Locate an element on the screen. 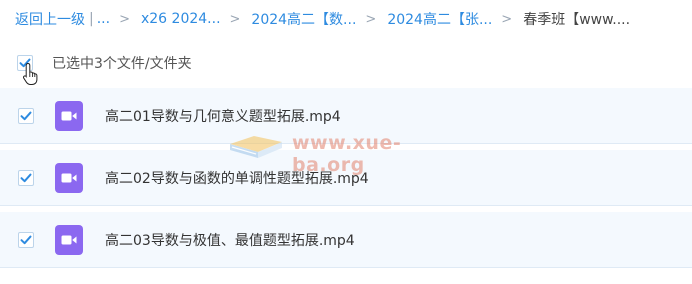  file-name: 高二02导数与函数的单调性题型拓展.mp4 is located at coordinates (237, 178).